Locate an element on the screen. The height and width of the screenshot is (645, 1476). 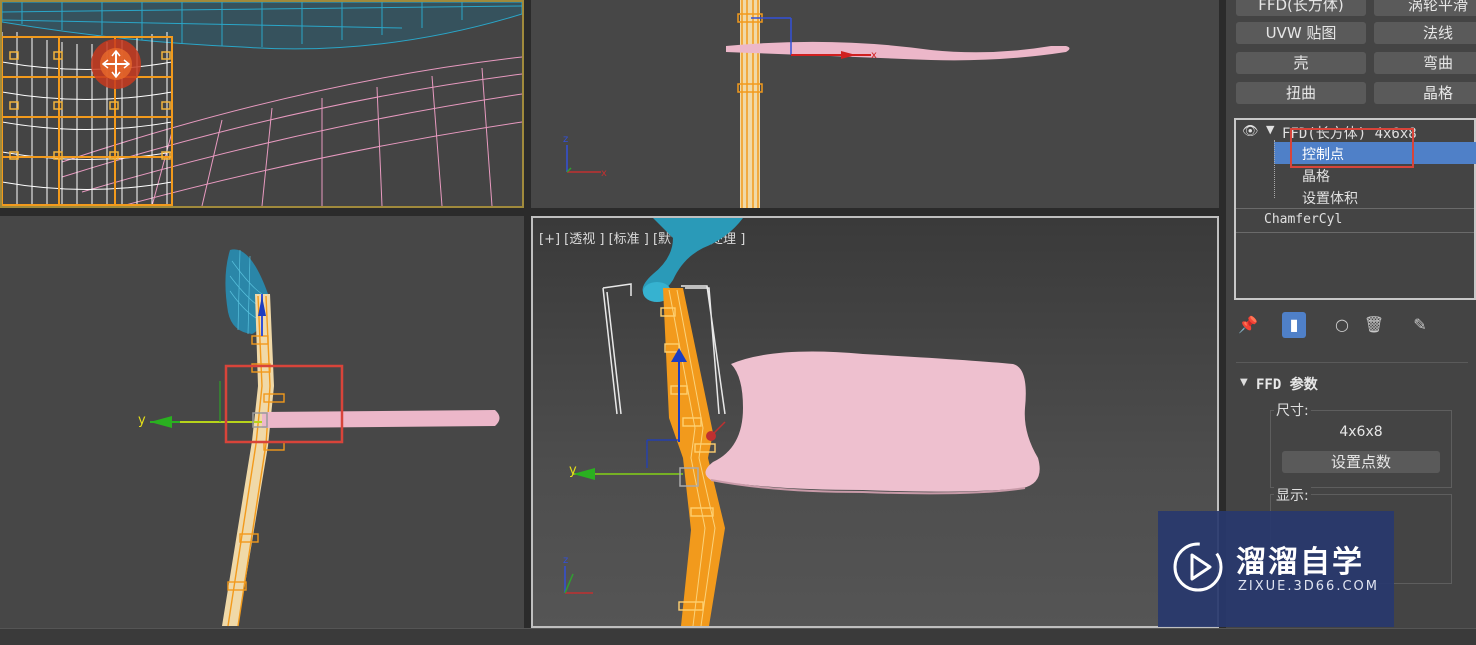
bl-axis-y-label: y is located at coordinates (142, 420).